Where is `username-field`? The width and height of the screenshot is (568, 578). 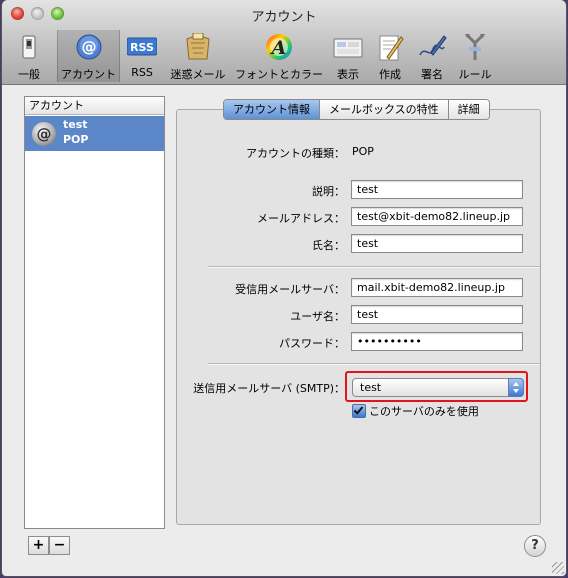
username-field is located at coordinates (437, 314).